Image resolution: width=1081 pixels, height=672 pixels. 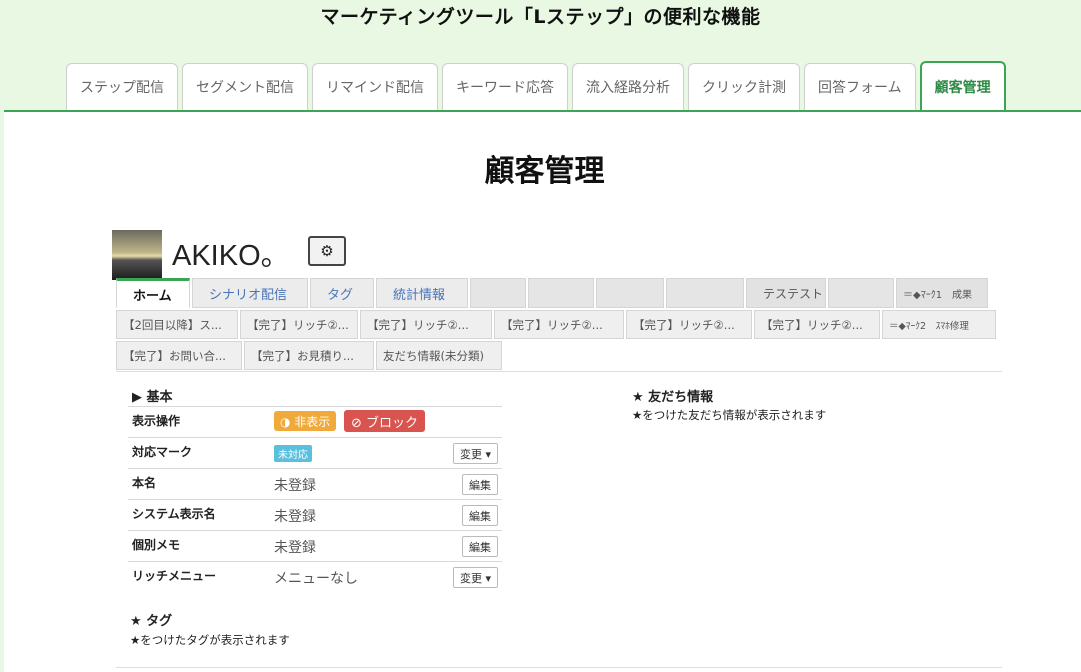 I want to click on row-label: 個別メモ, so click(x=156, y=545).